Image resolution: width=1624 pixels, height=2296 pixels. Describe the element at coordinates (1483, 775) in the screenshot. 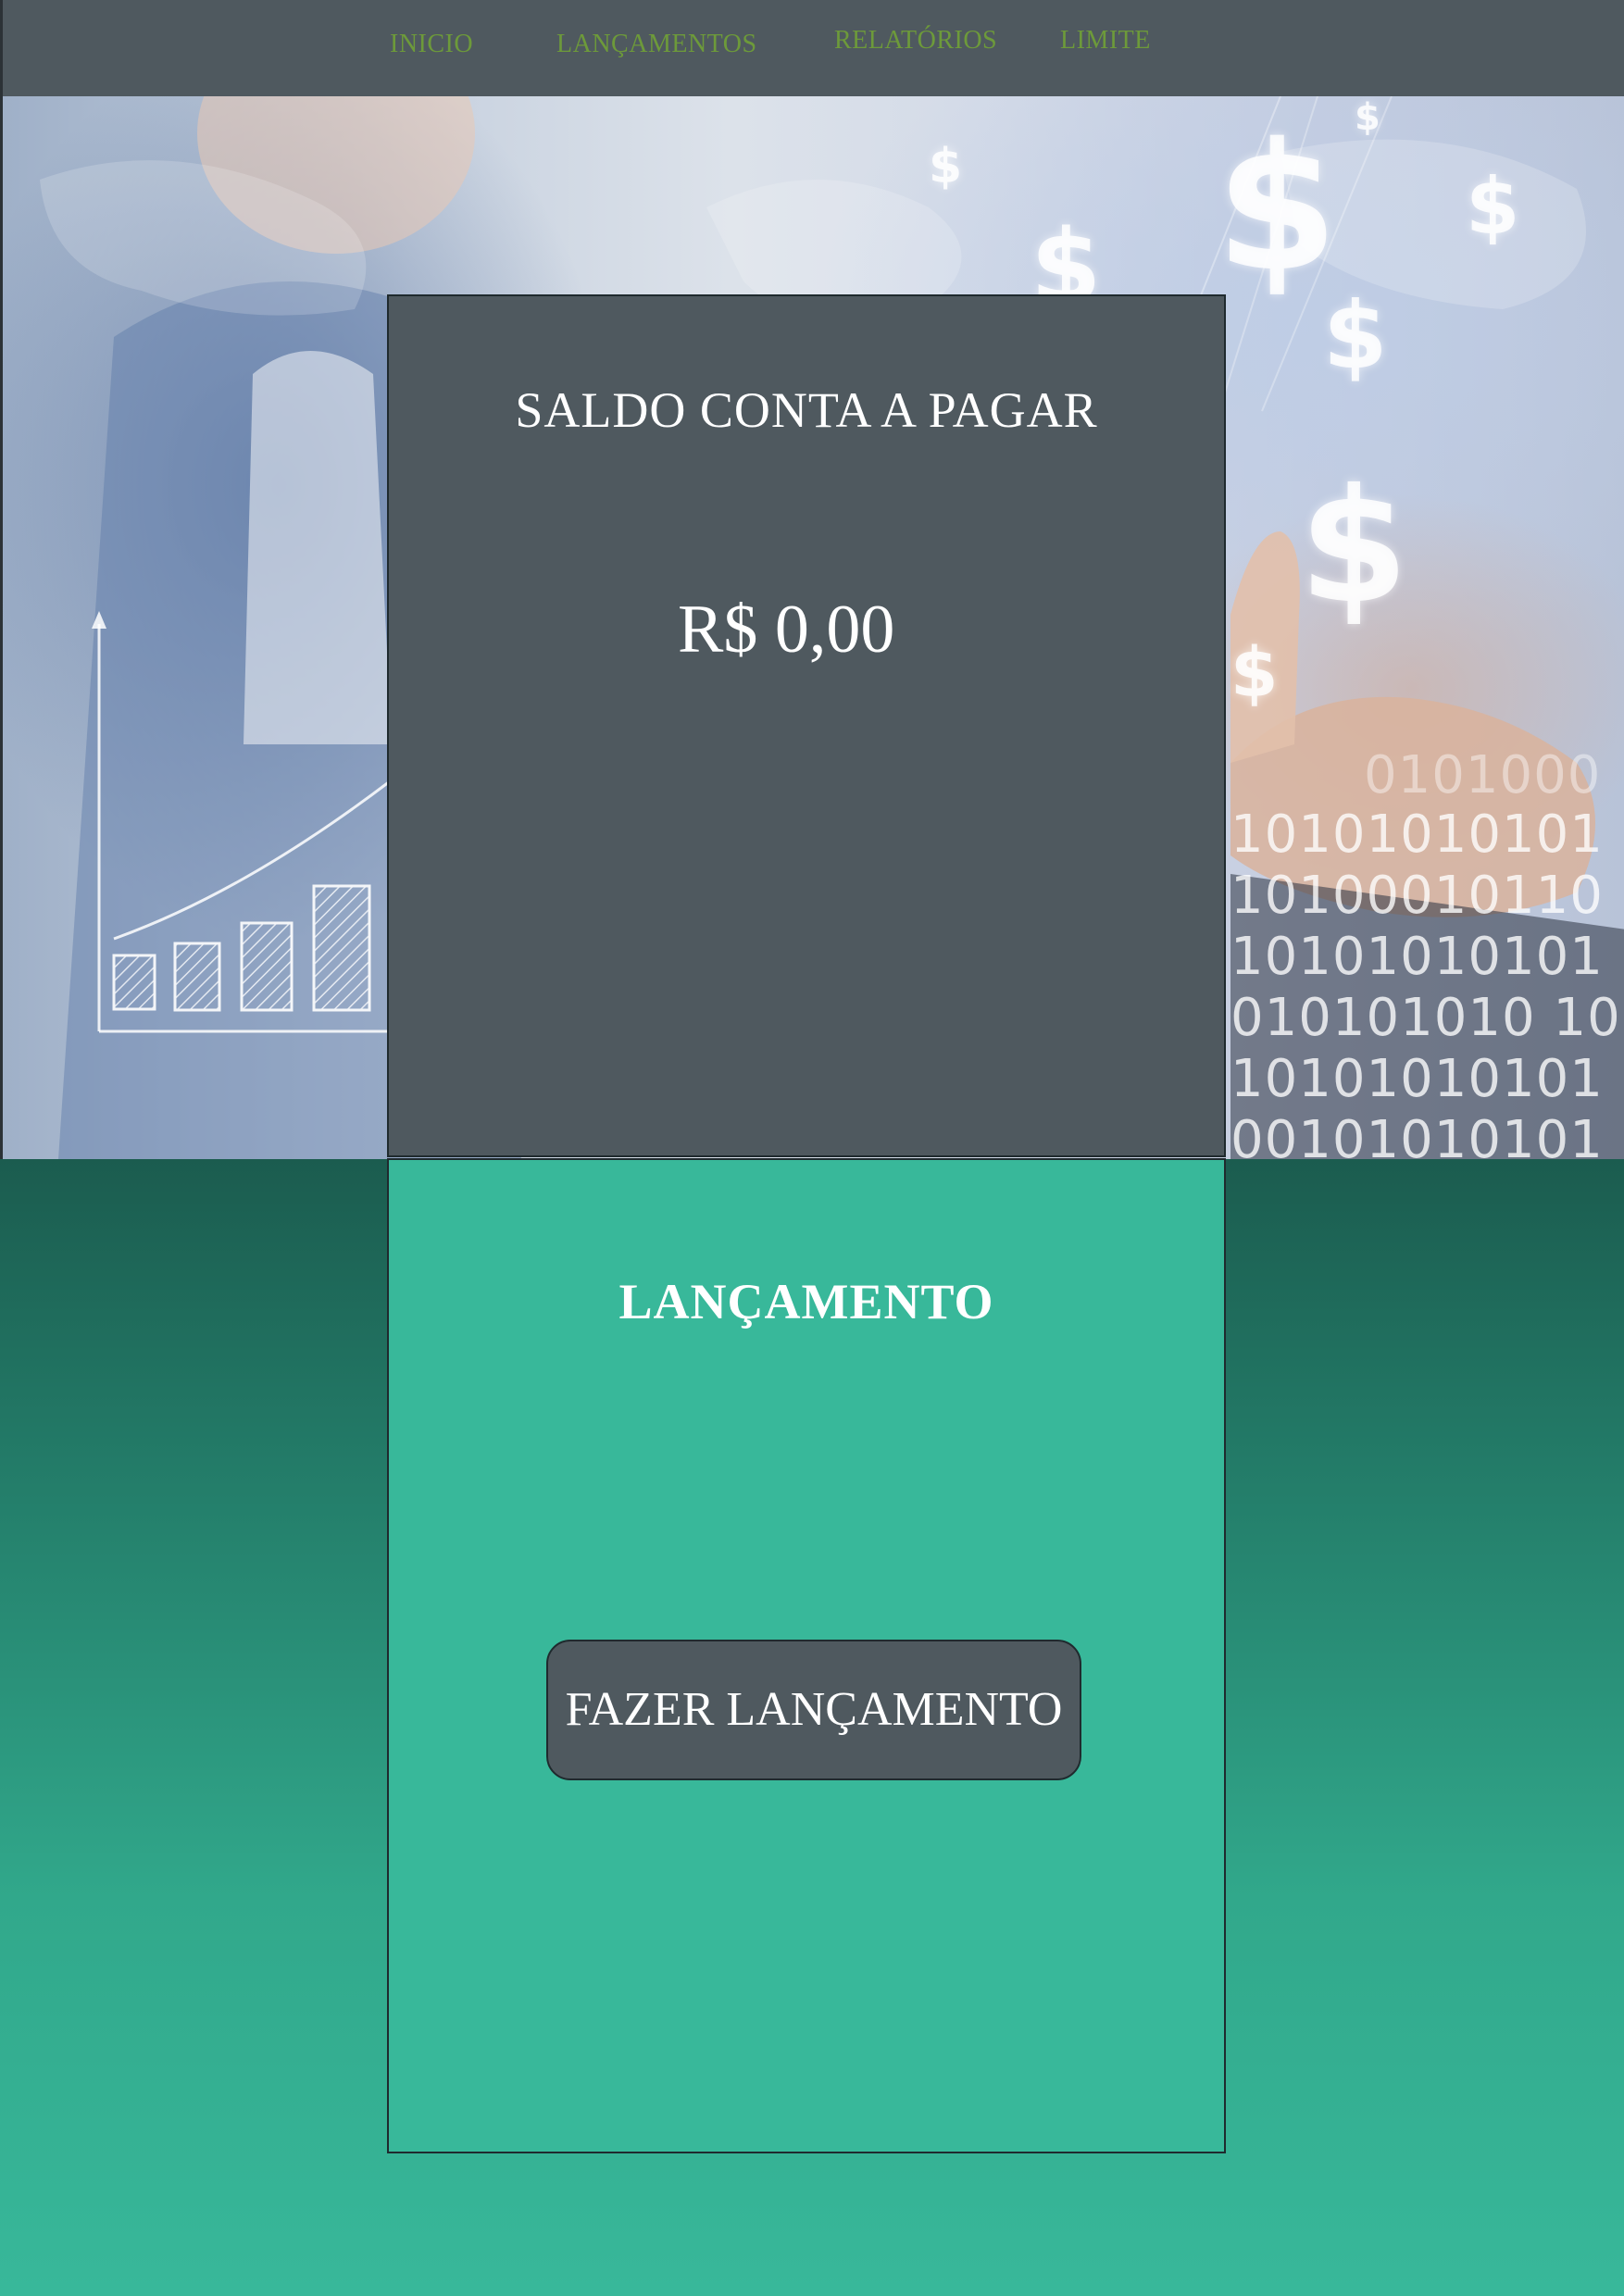

I see `binary-row: 0101000` at that location.